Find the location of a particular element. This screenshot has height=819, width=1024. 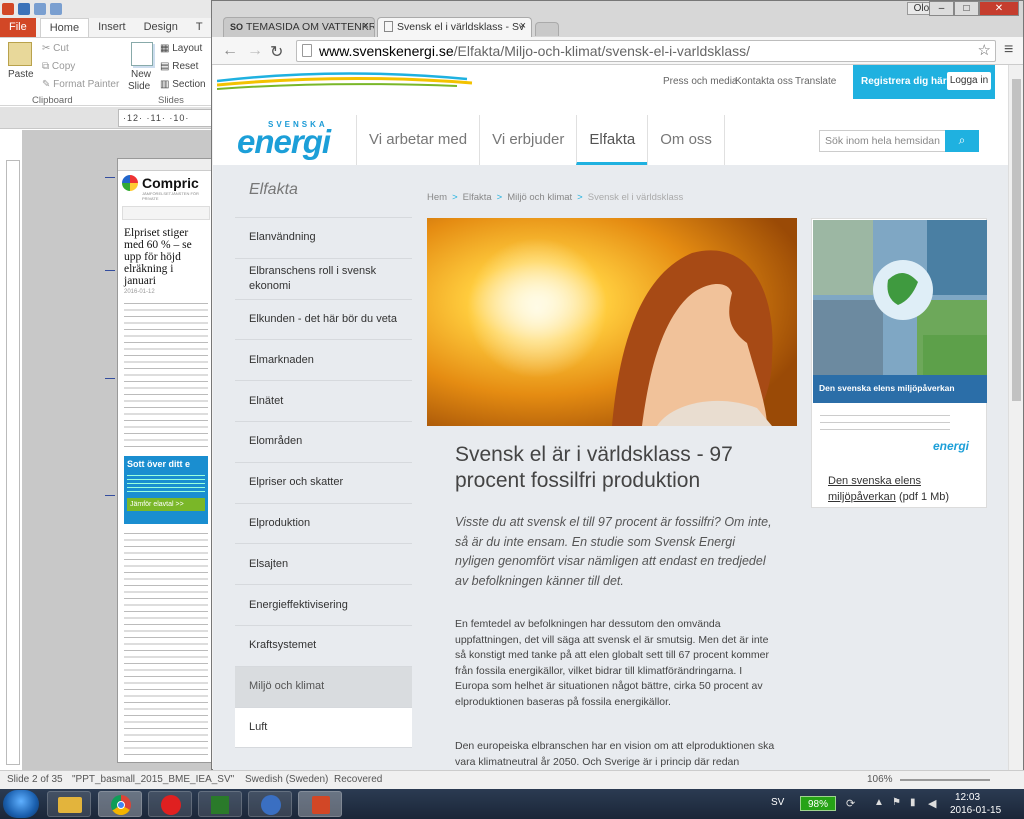

tab-transitions: T is located at coordinates (199, 27).